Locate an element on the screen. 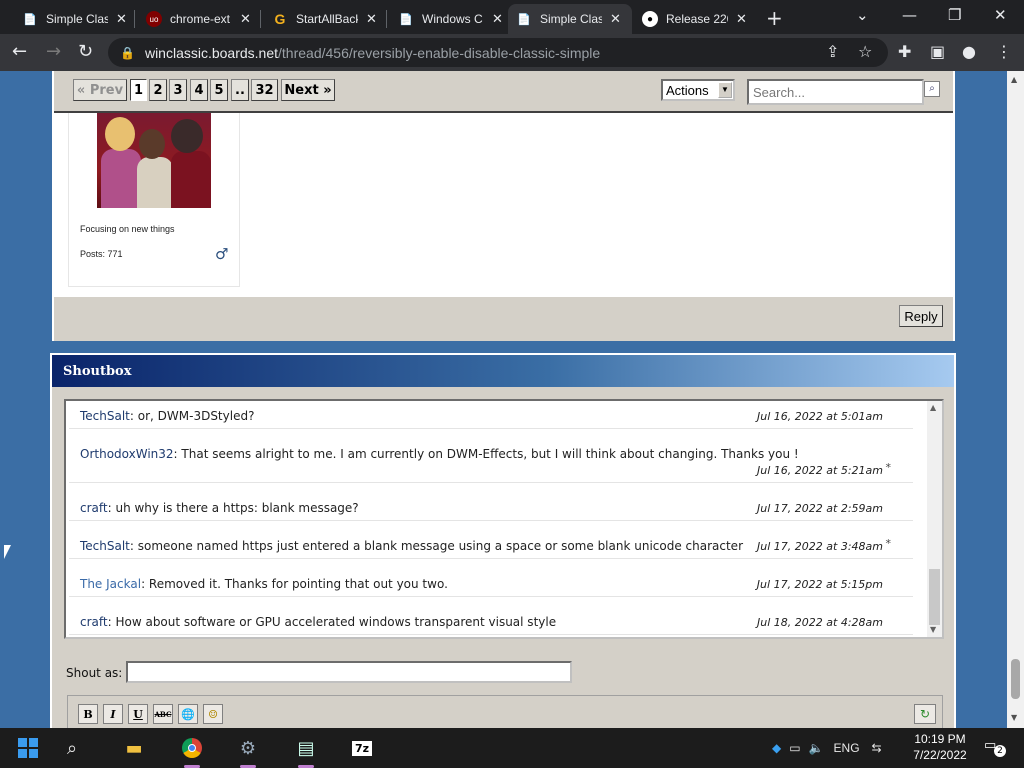  page-ellipsis: .. is located at coordinates (240, 90).